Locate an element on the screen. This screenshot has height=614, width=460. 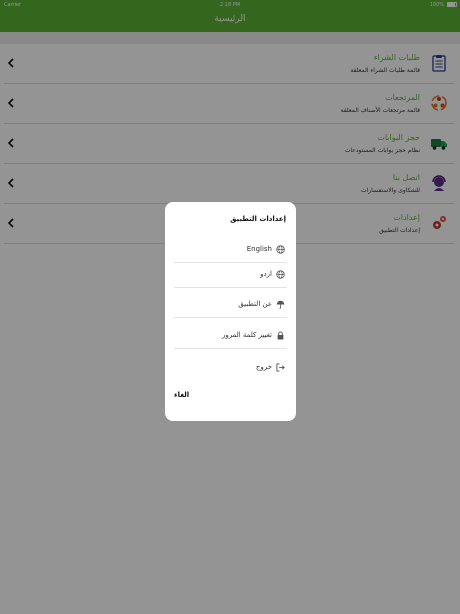
option-label: اردو is located at coordinates (266, 274).